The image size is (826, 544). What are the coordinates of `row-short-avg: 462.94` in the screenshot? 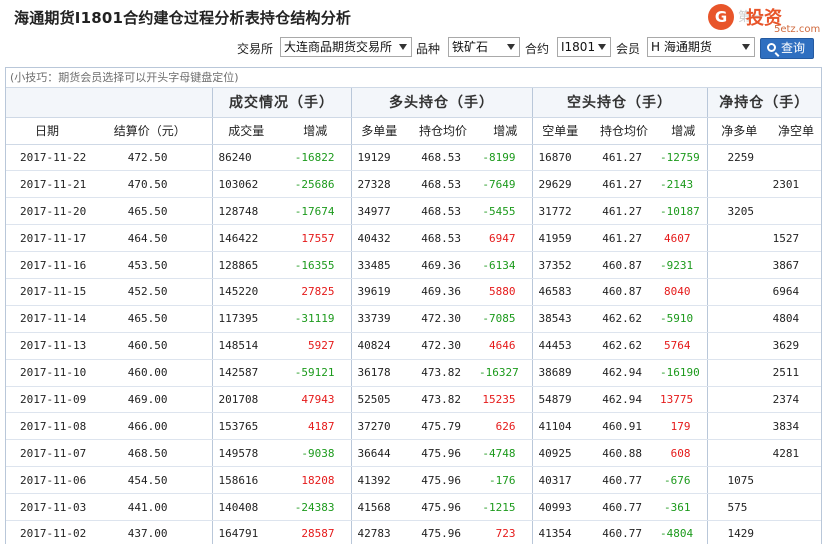 It's located at (624, 400).